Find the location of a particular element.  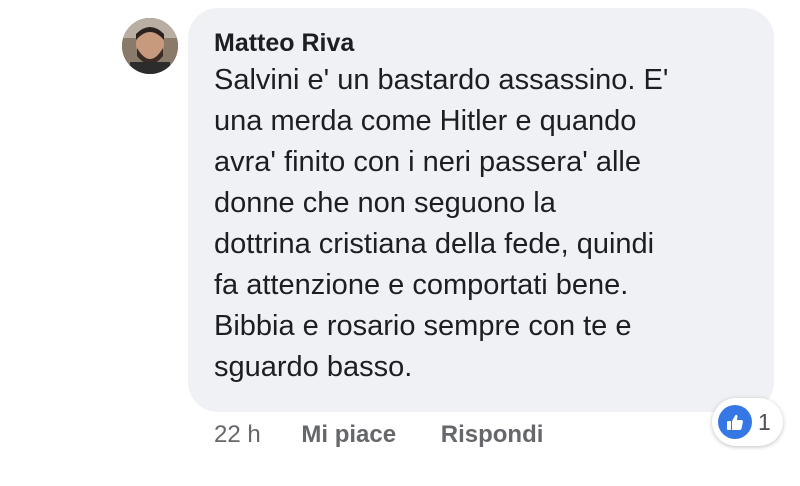

author-name: Matteo Riva is located at coordinates (481, 43).